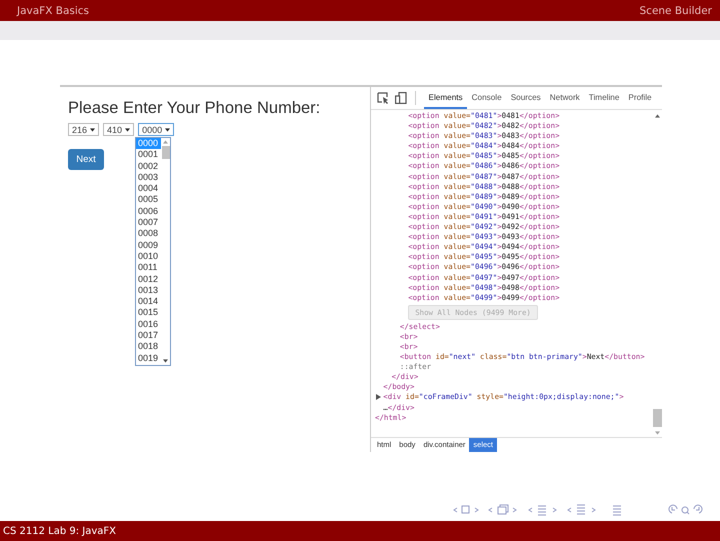  Describe the element at coordinates (379, 397) in the screenshot. I see `expand-arrow-icon` at that location.